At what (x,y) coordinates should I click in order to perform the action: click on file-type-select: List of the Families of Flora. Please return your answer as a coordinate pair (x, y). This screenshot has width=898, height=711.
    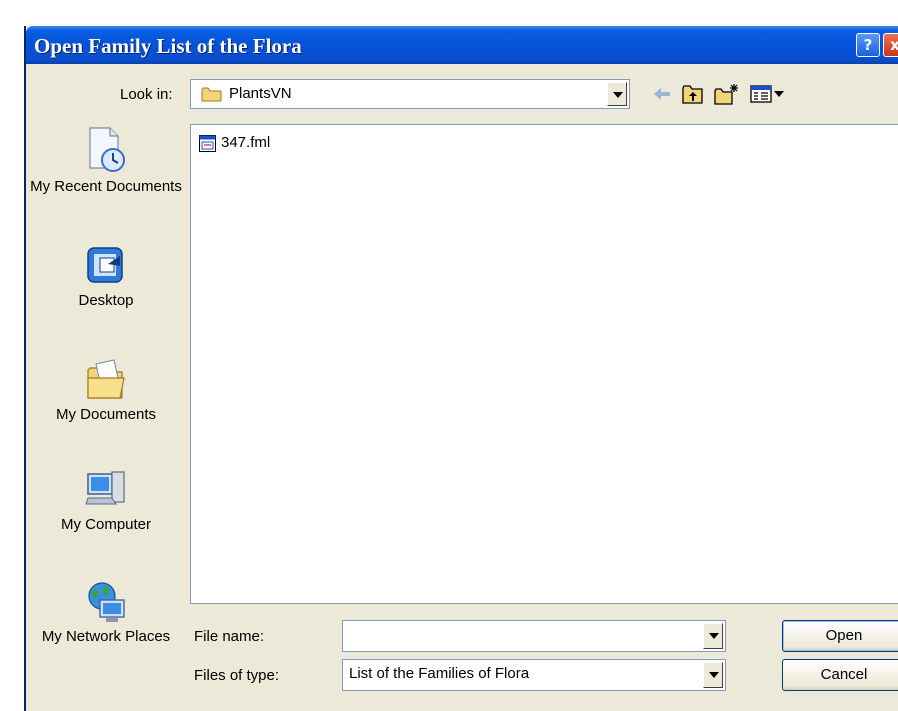
    Looking at the image, I should click on (534, 675).